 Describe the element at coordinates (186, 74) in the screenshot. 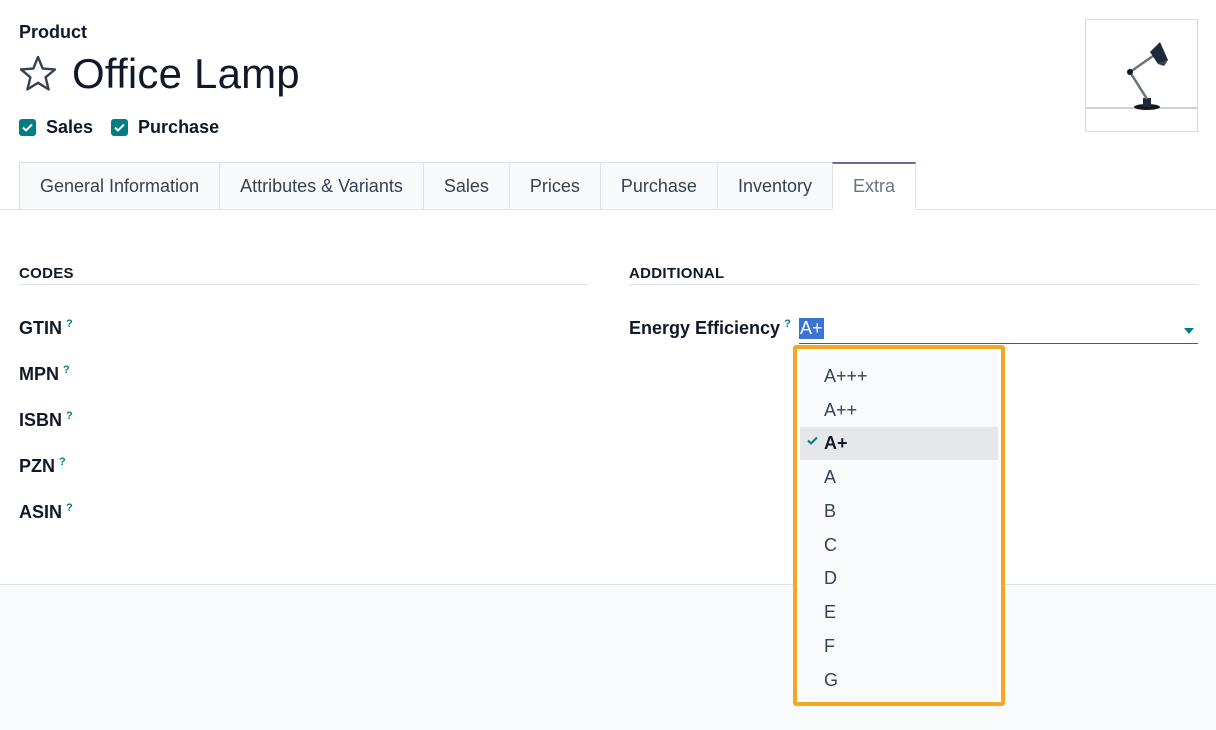

I see `product-name: Office Lamp` at that location.